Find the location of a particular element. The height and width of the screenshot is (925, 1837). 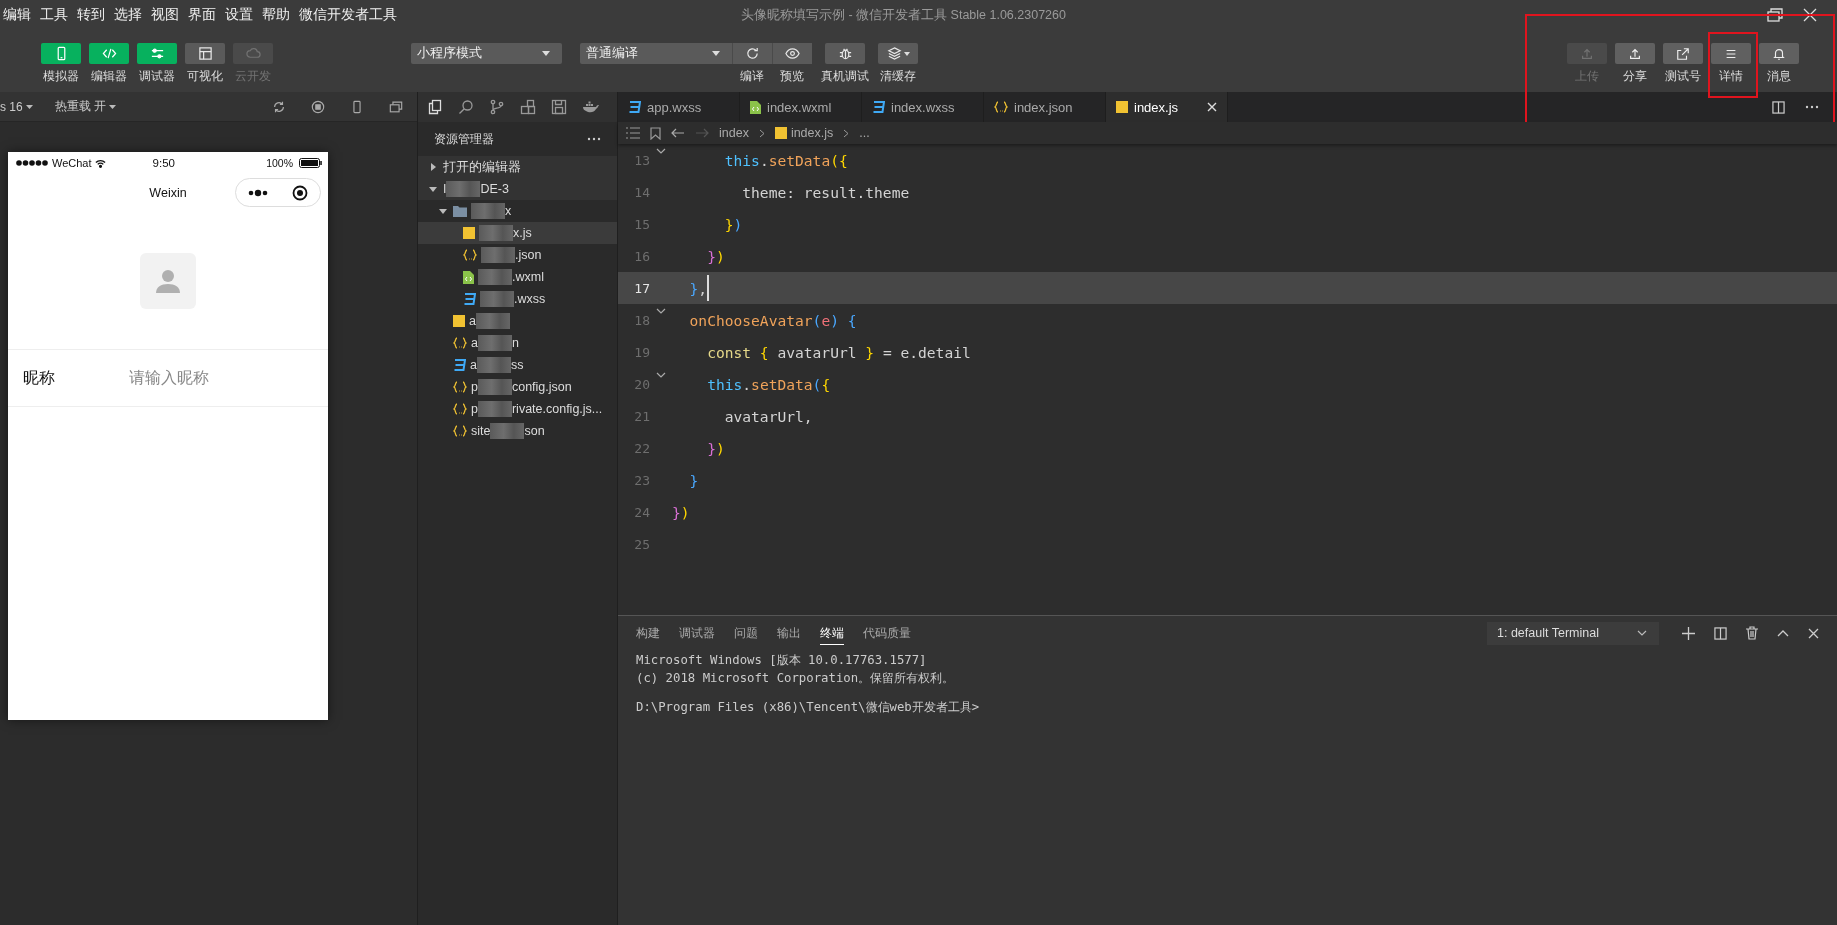

file-tree-item: .json is located at coordinates (517, 255).